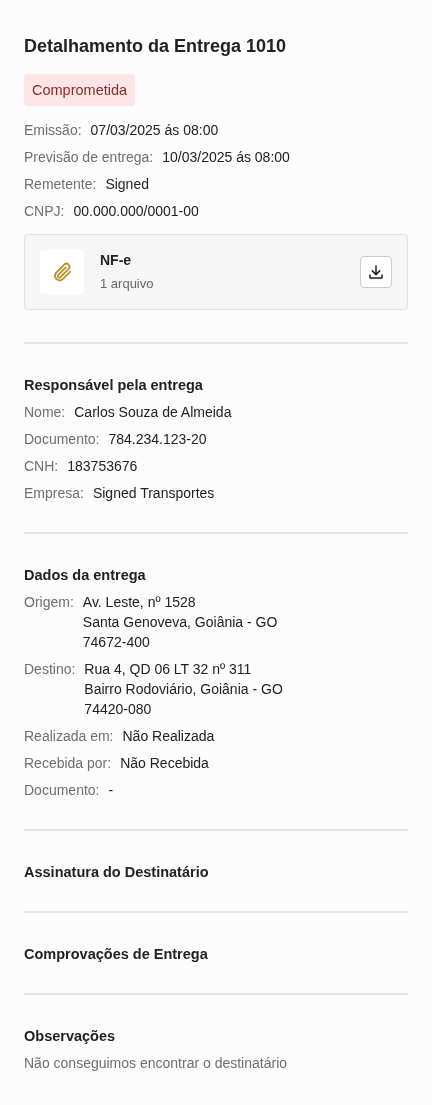 This screenshot has height=1105, width=432. I want to click on download-button, so click(376, 272).